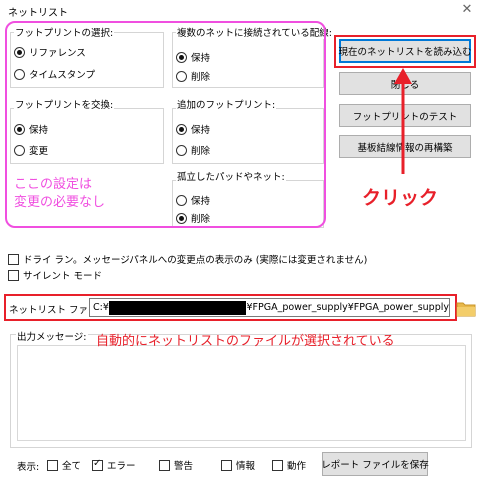 Image resolution: width=480 pixels, height=490 pixels. I want to click on annotation-auto-selected: 自動的にネットリストのファイルが選択されている, so click(245, 341).